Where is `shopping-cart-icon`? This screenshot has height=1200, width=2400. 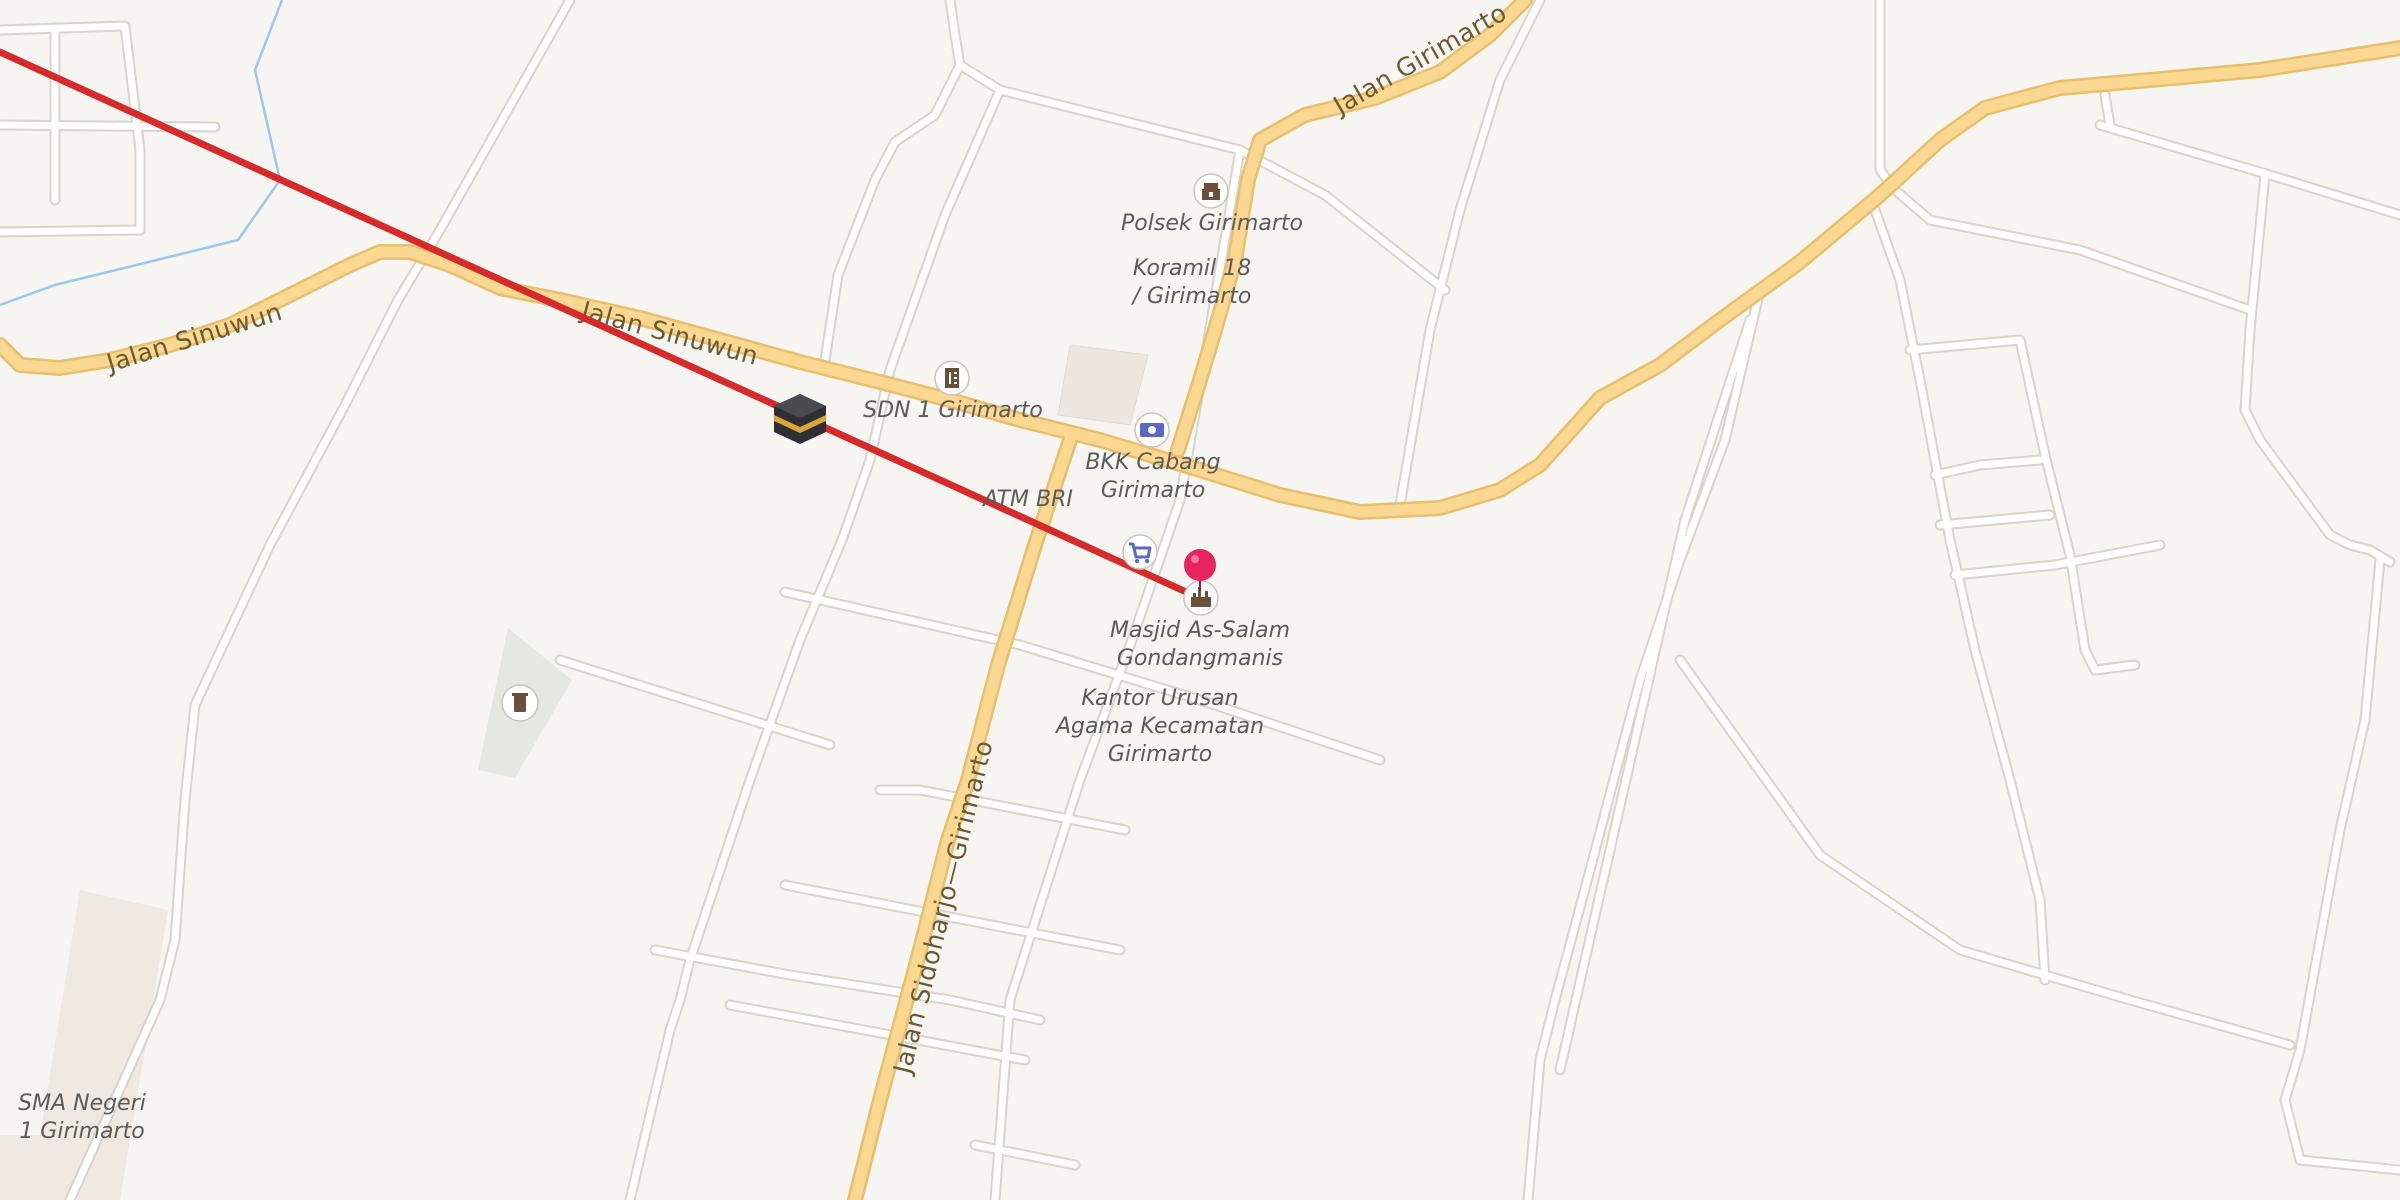
shopping-cart-icon is located at coordinates (1140, 552).